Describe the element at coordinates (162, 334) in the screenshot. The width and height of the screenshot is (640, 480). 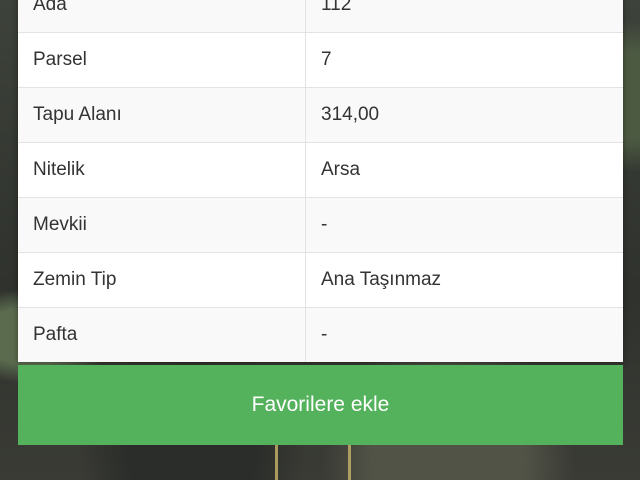
I see `row-label: Pafta` at that location.